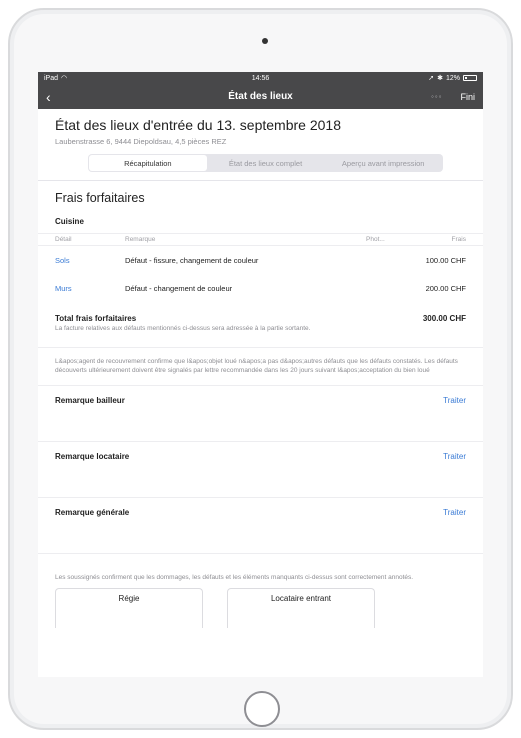  Describe the element at coordinates (454, 530) in the screenshot. I see `edit-general-remark-button: Traiter` at that location.